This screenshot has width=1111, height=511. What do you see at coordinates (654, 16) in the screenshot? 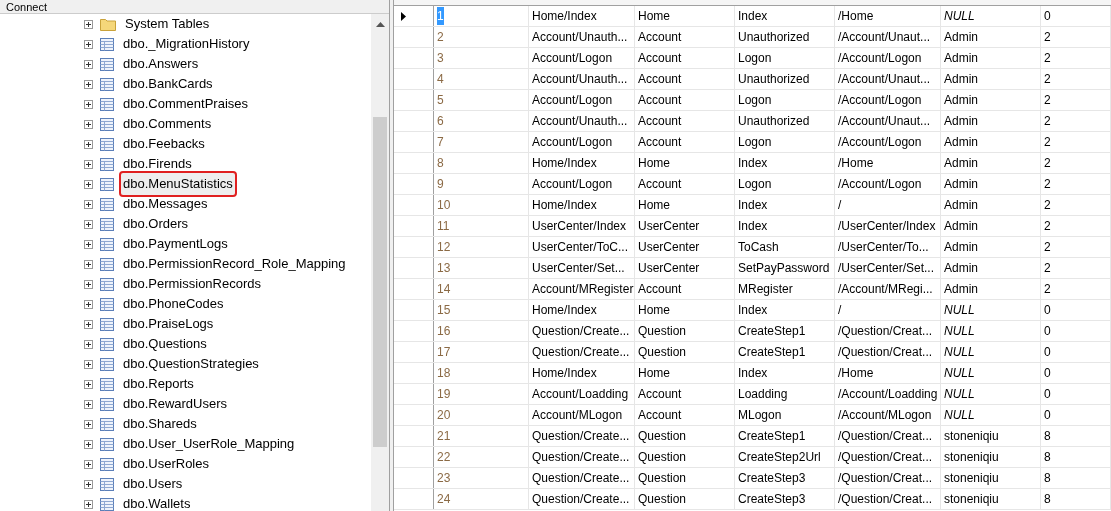
I see `table-cell-text: Home` at bounding box center [654, 16].